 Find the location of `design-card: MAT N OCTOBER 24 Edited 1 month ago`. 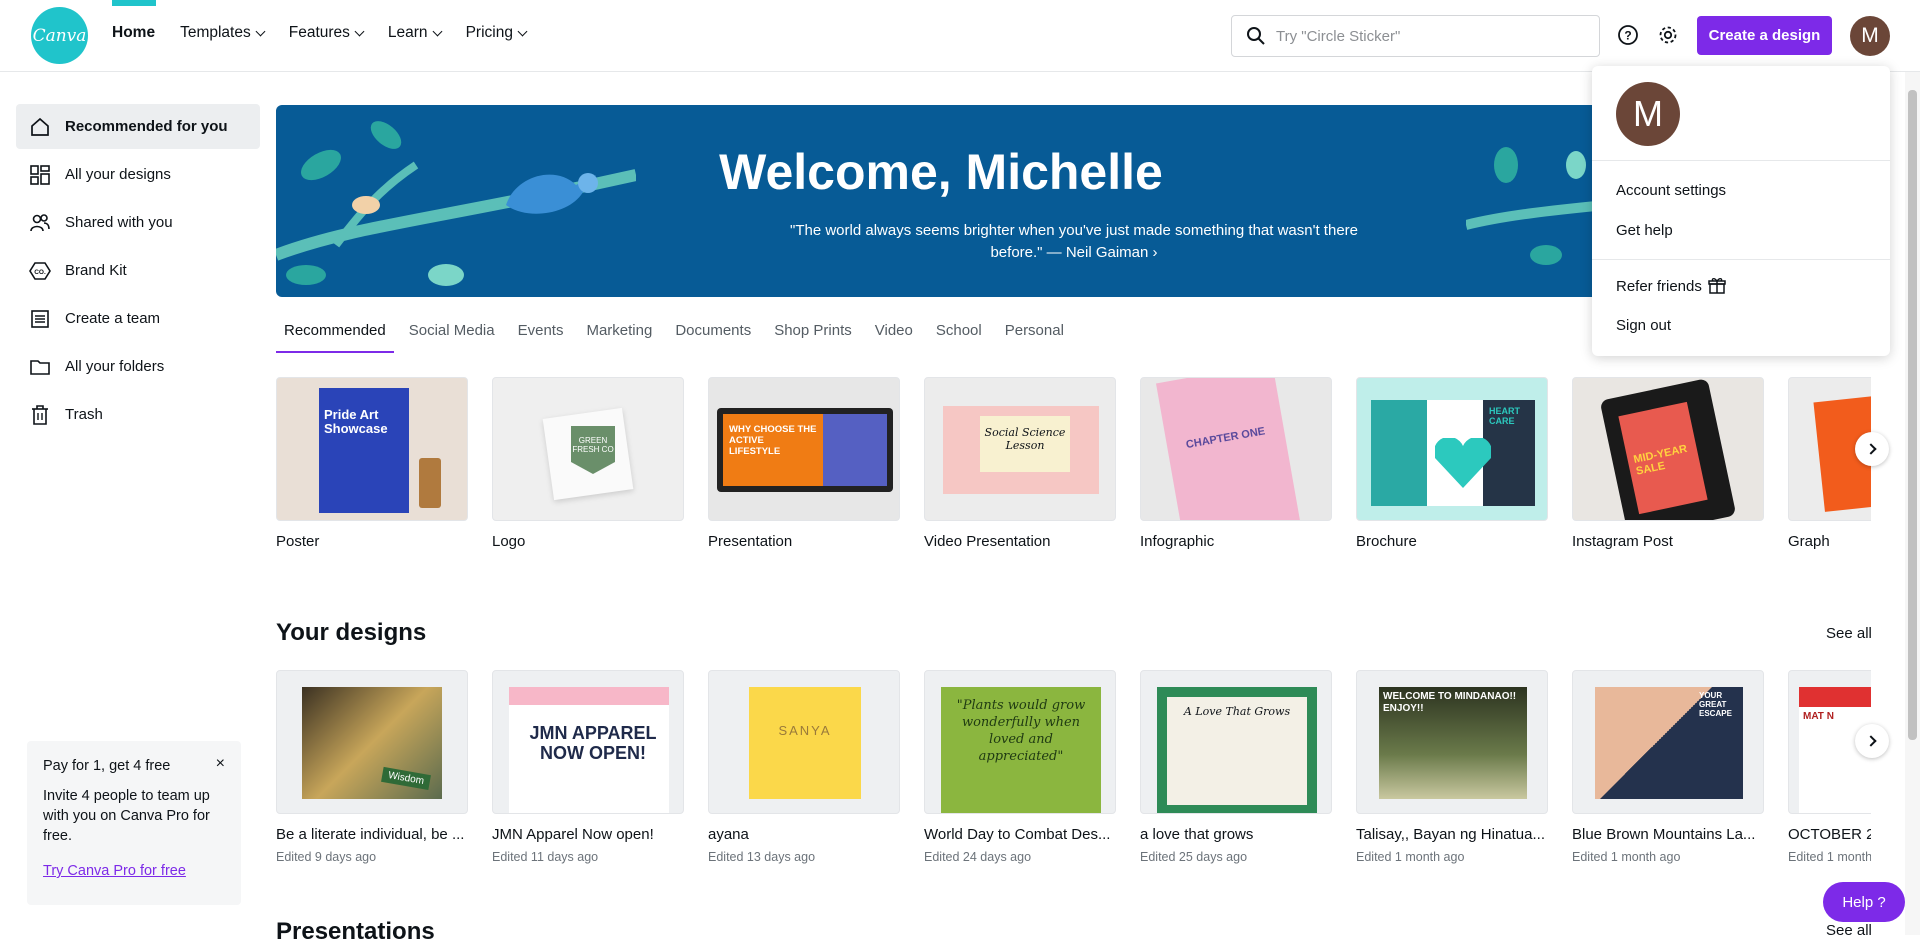

design-card: MAT N OCTOBER 24 Edited 1 month ago is located at coordinates (1829, 770).